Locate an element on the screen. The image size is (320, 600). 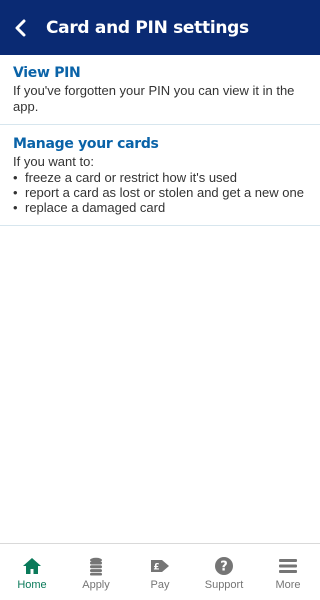
tab-pay-label: Pay is located at coordinates (160, 585).